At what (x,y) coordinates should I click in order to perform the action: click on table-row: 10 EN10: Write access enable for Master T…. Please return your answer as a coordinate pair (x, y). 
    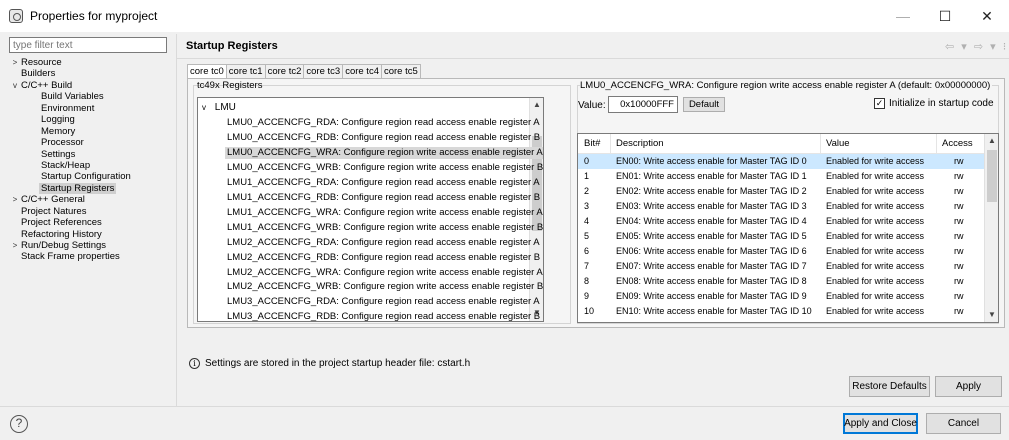
    Looking at the image, I should click on (781, 311).